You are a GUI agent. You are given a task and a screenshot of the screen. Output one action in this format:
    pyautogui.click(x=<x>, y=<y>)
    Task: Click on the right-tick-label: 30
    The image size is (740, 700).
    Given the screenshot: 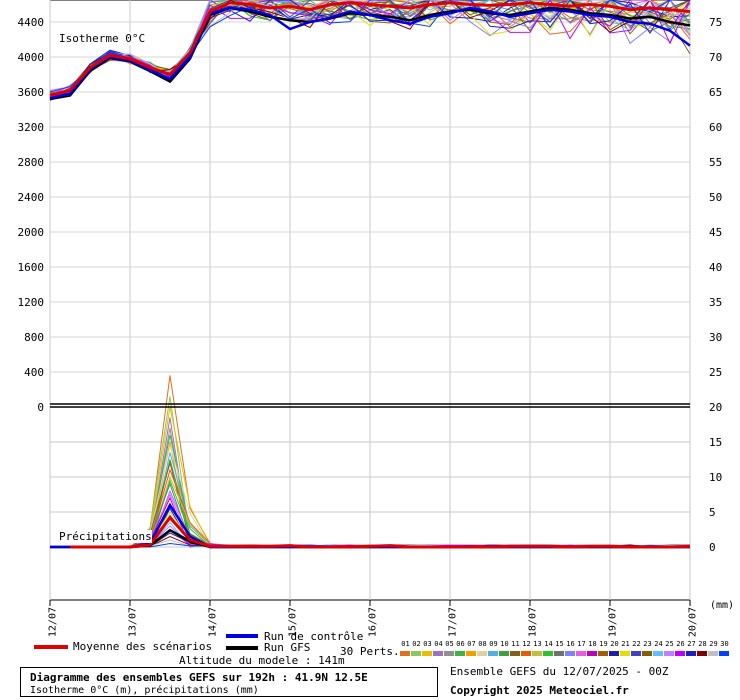 What is the action you would take?
    pyautogui.click(x=715, y=337)
    